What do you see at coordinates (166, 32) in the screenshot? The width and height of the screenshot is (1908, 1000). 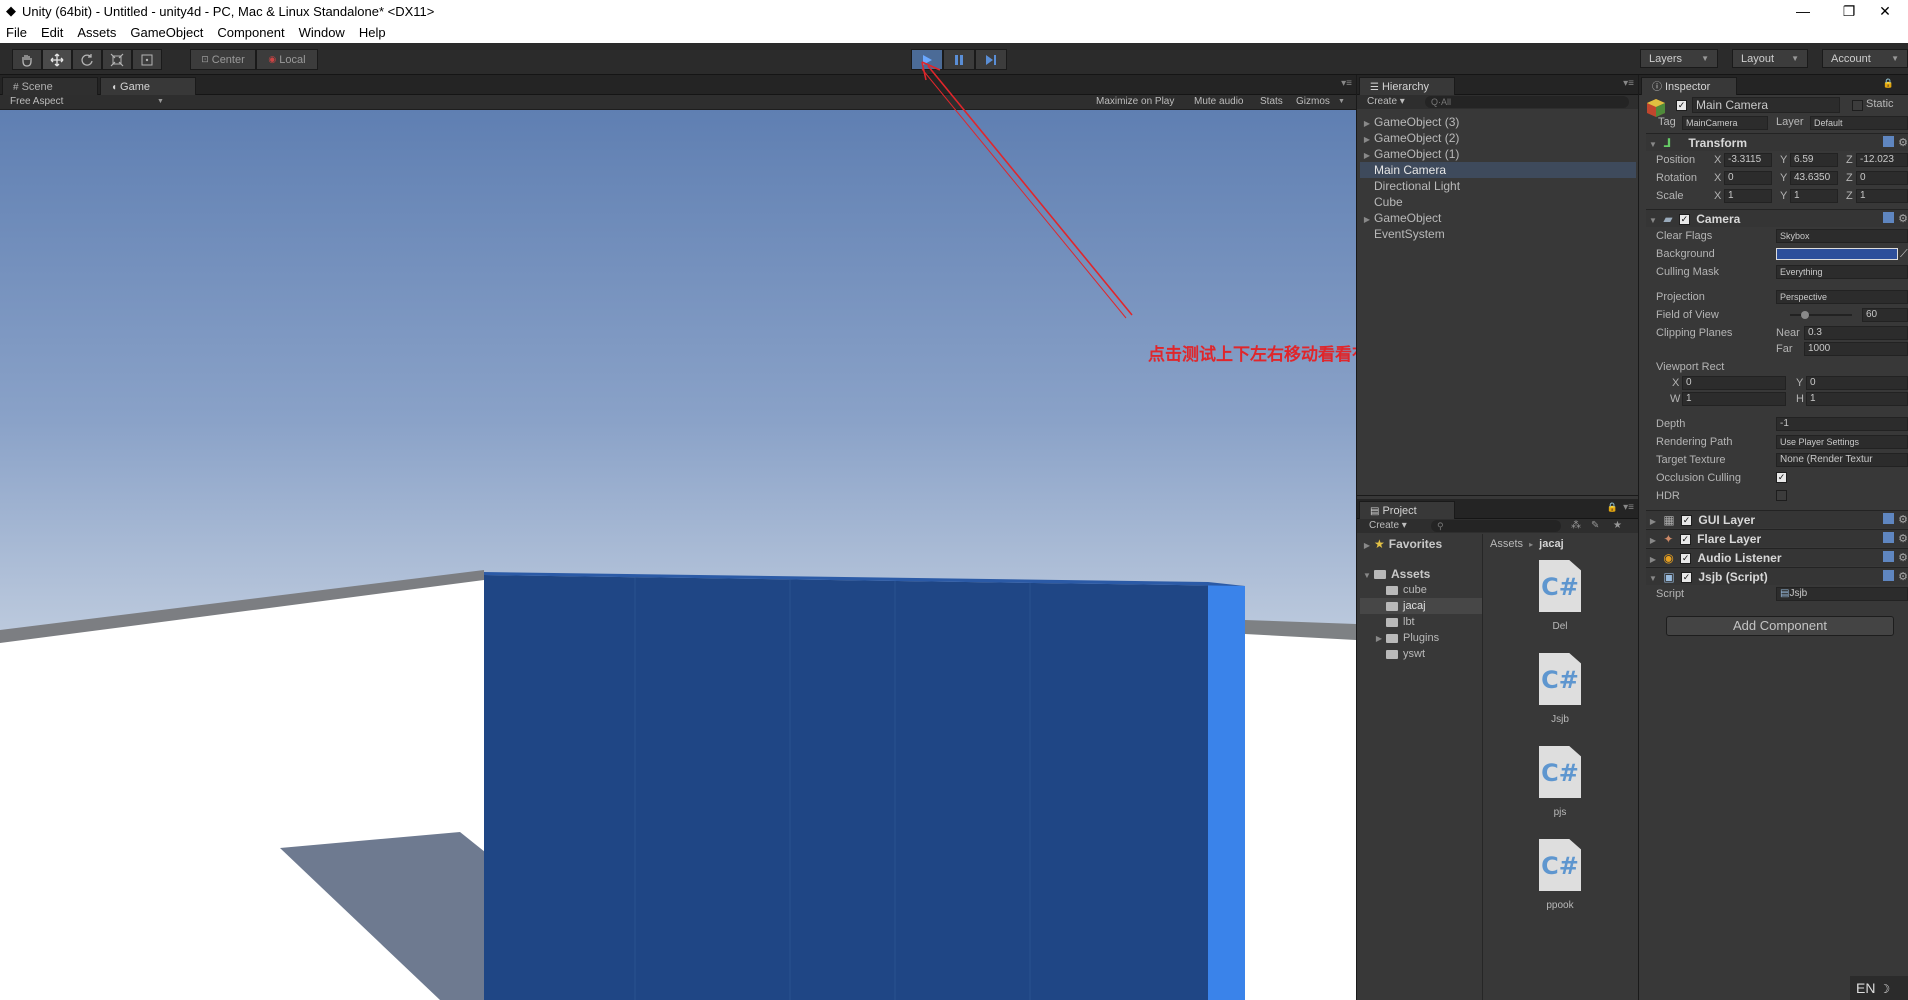 I see `menu-gameobject: GameObject` at bounding box center [166, 32].